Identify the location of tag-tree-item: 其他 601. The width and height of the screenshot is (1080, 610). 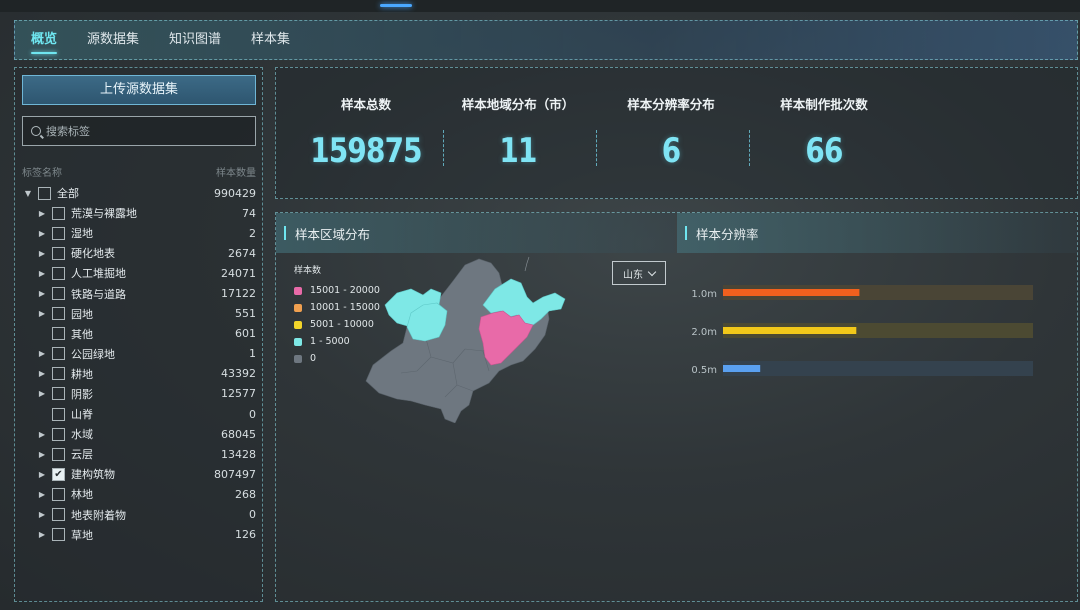
(139, 334).